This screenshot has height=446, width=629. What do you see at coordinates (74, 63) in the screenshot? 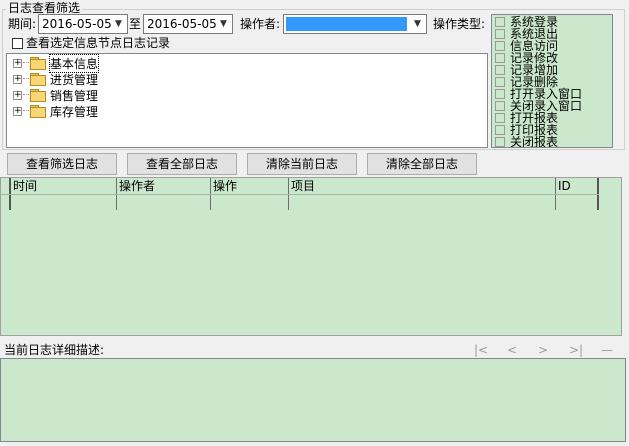
I see `tree-node-label: 基本信息` at bounding box center [74, 63].